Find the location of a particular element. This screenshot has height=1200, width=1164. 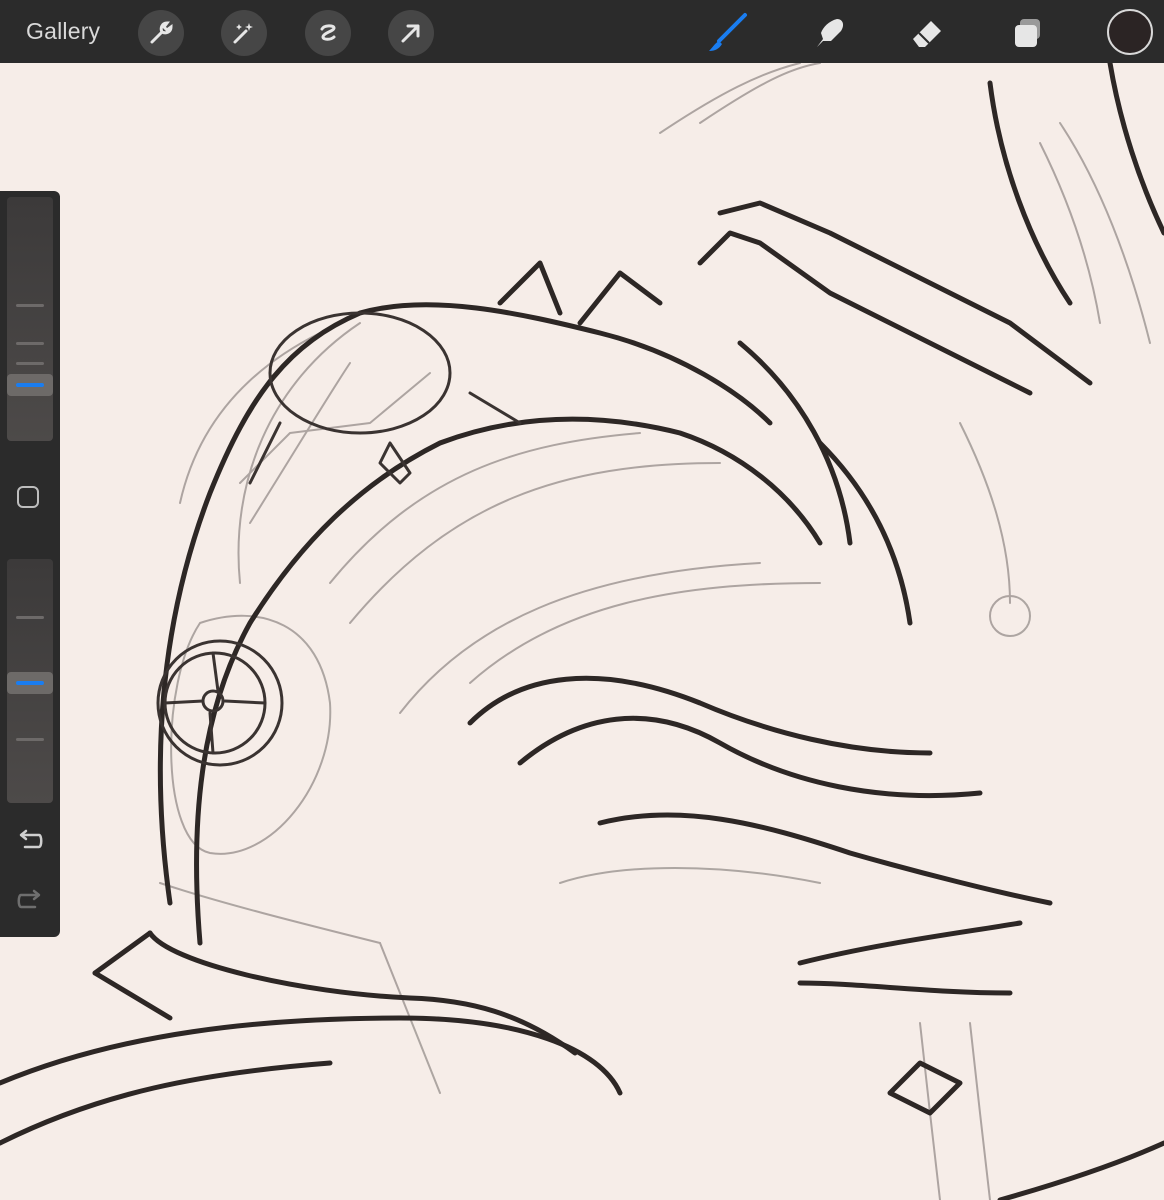

opacity-slider is located at coordinates (30, 681).